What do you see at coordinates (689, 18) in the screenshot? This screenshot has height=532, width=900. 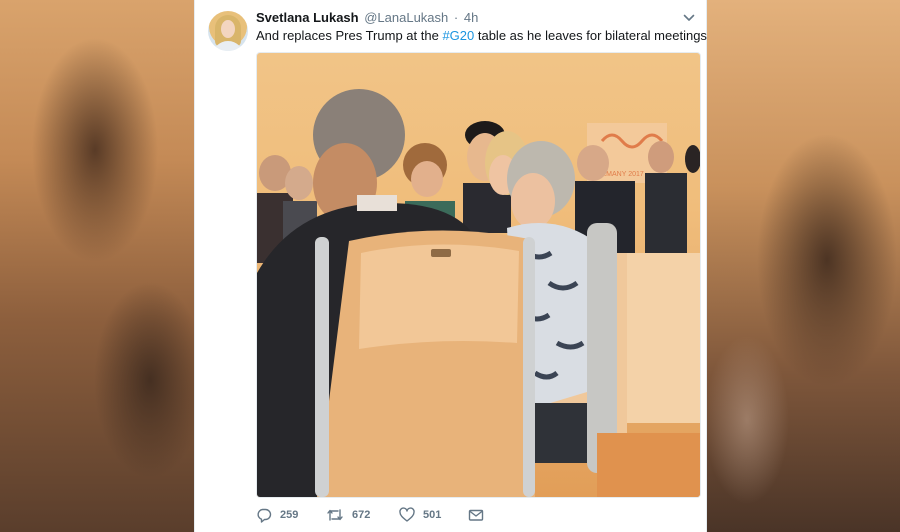 I see `chevron-down-icon` at bounding box center [689, 18].